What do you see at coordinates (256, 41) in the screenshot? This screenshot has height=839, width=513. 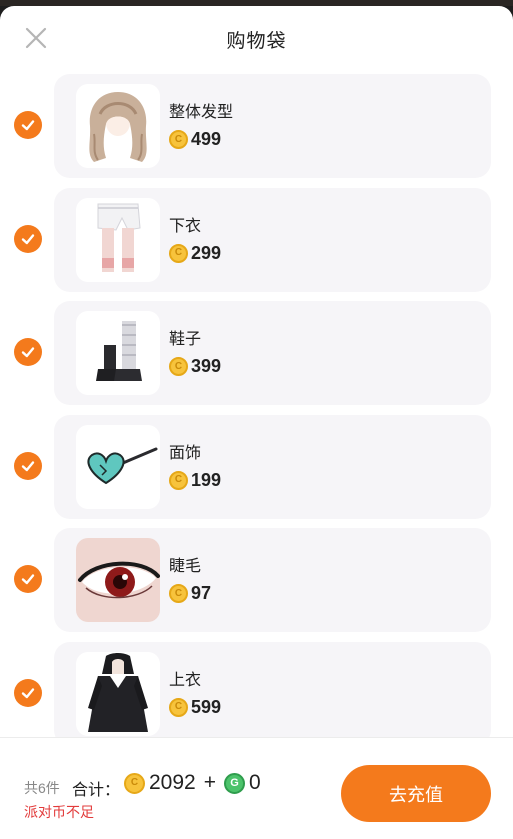 I see `page-title: 购物袋` at bounding box center [256, 41].